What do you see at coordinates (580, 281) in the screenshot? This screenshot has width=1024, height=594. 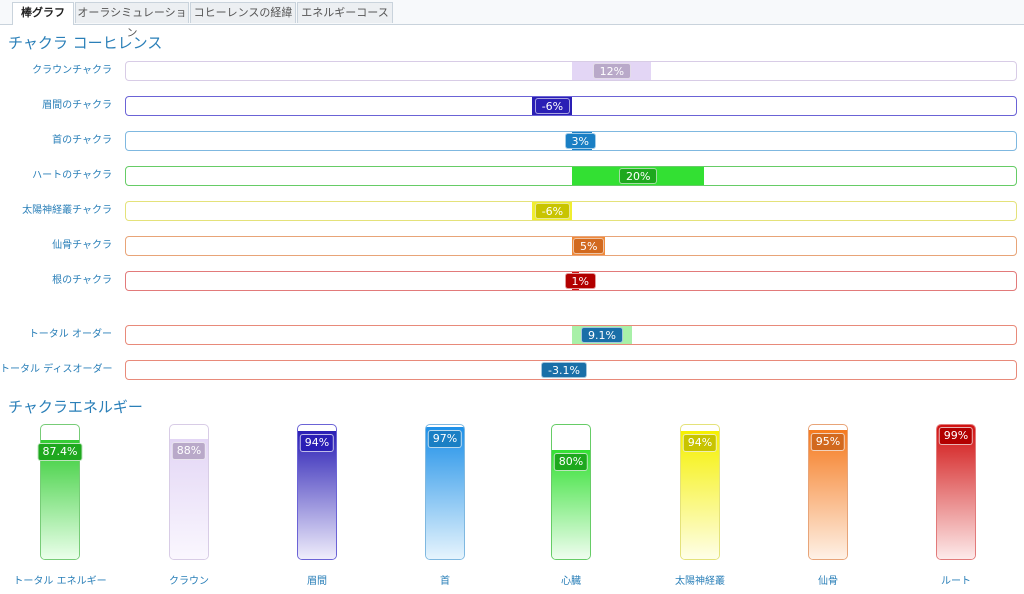 I see `coherence-row-value-badge-6: 1%` at bounding box center [580, 281].